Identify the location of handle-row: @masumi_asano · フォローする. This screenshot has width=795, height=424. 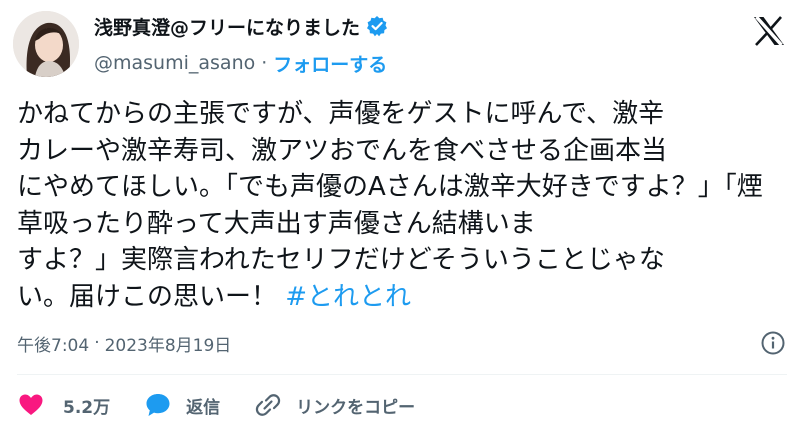
(240, 63).